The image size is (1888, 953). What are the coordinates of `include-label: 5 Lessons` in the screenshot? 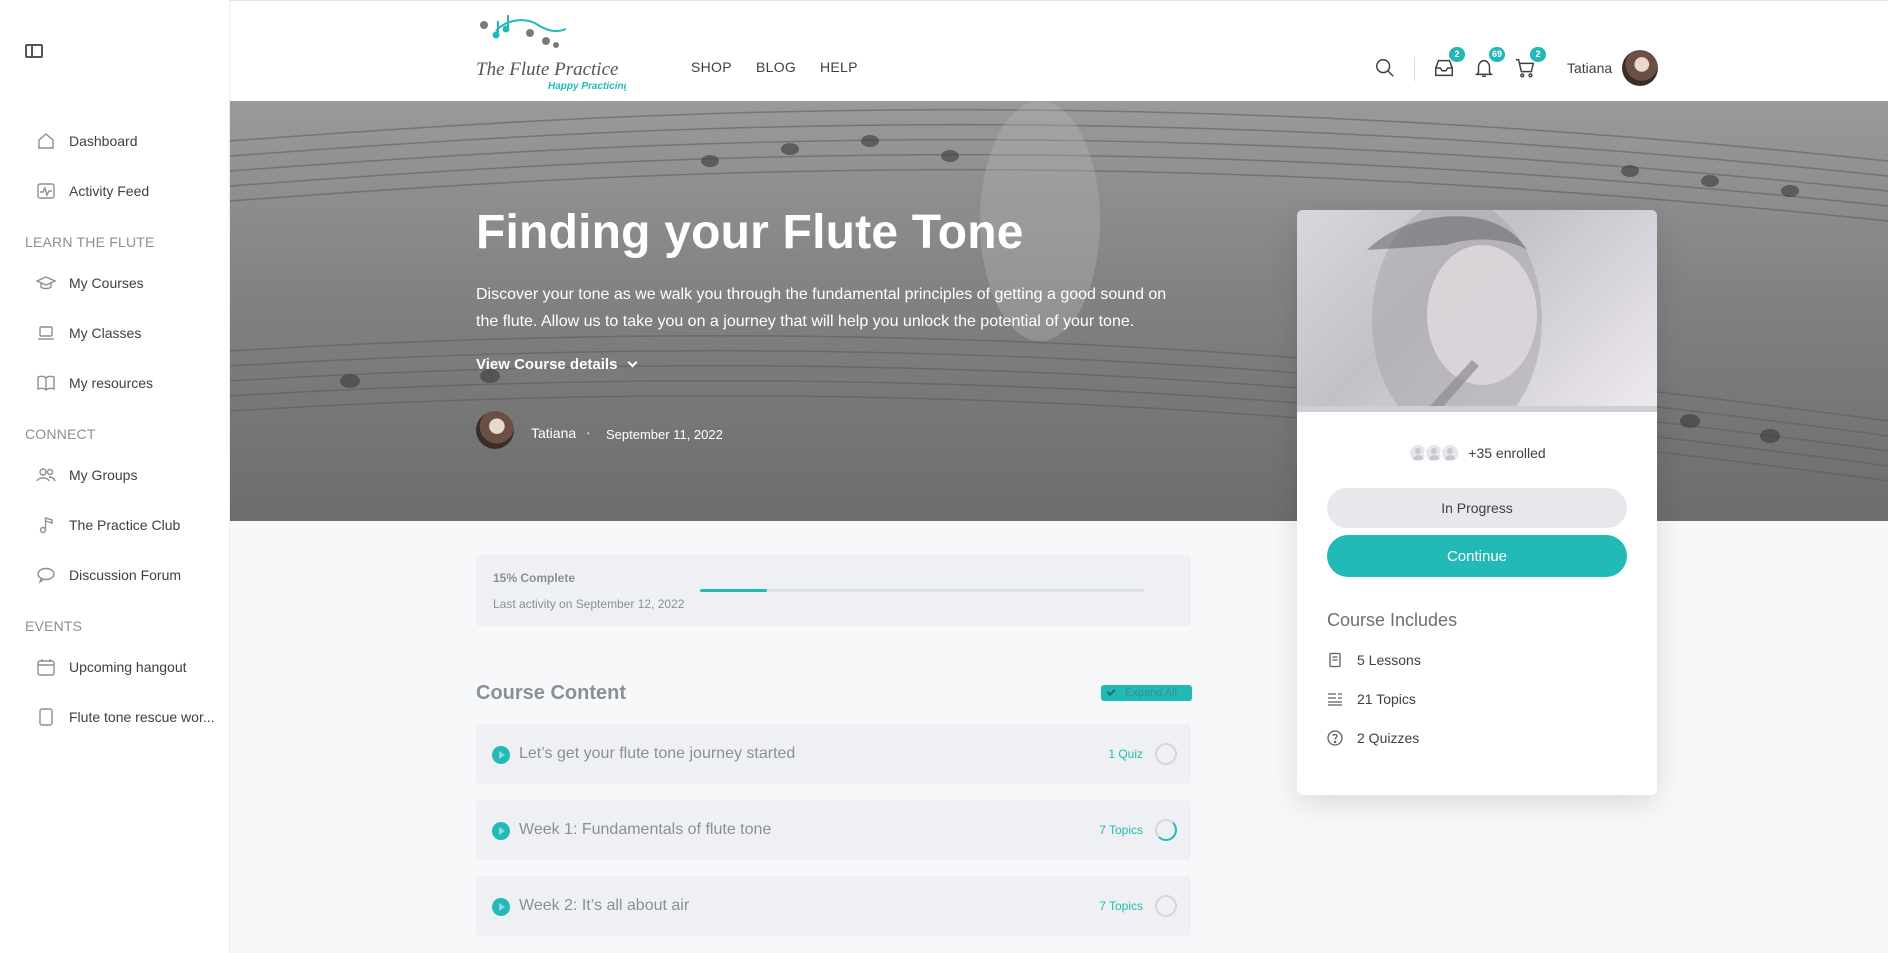 It's located at (1389, 660).